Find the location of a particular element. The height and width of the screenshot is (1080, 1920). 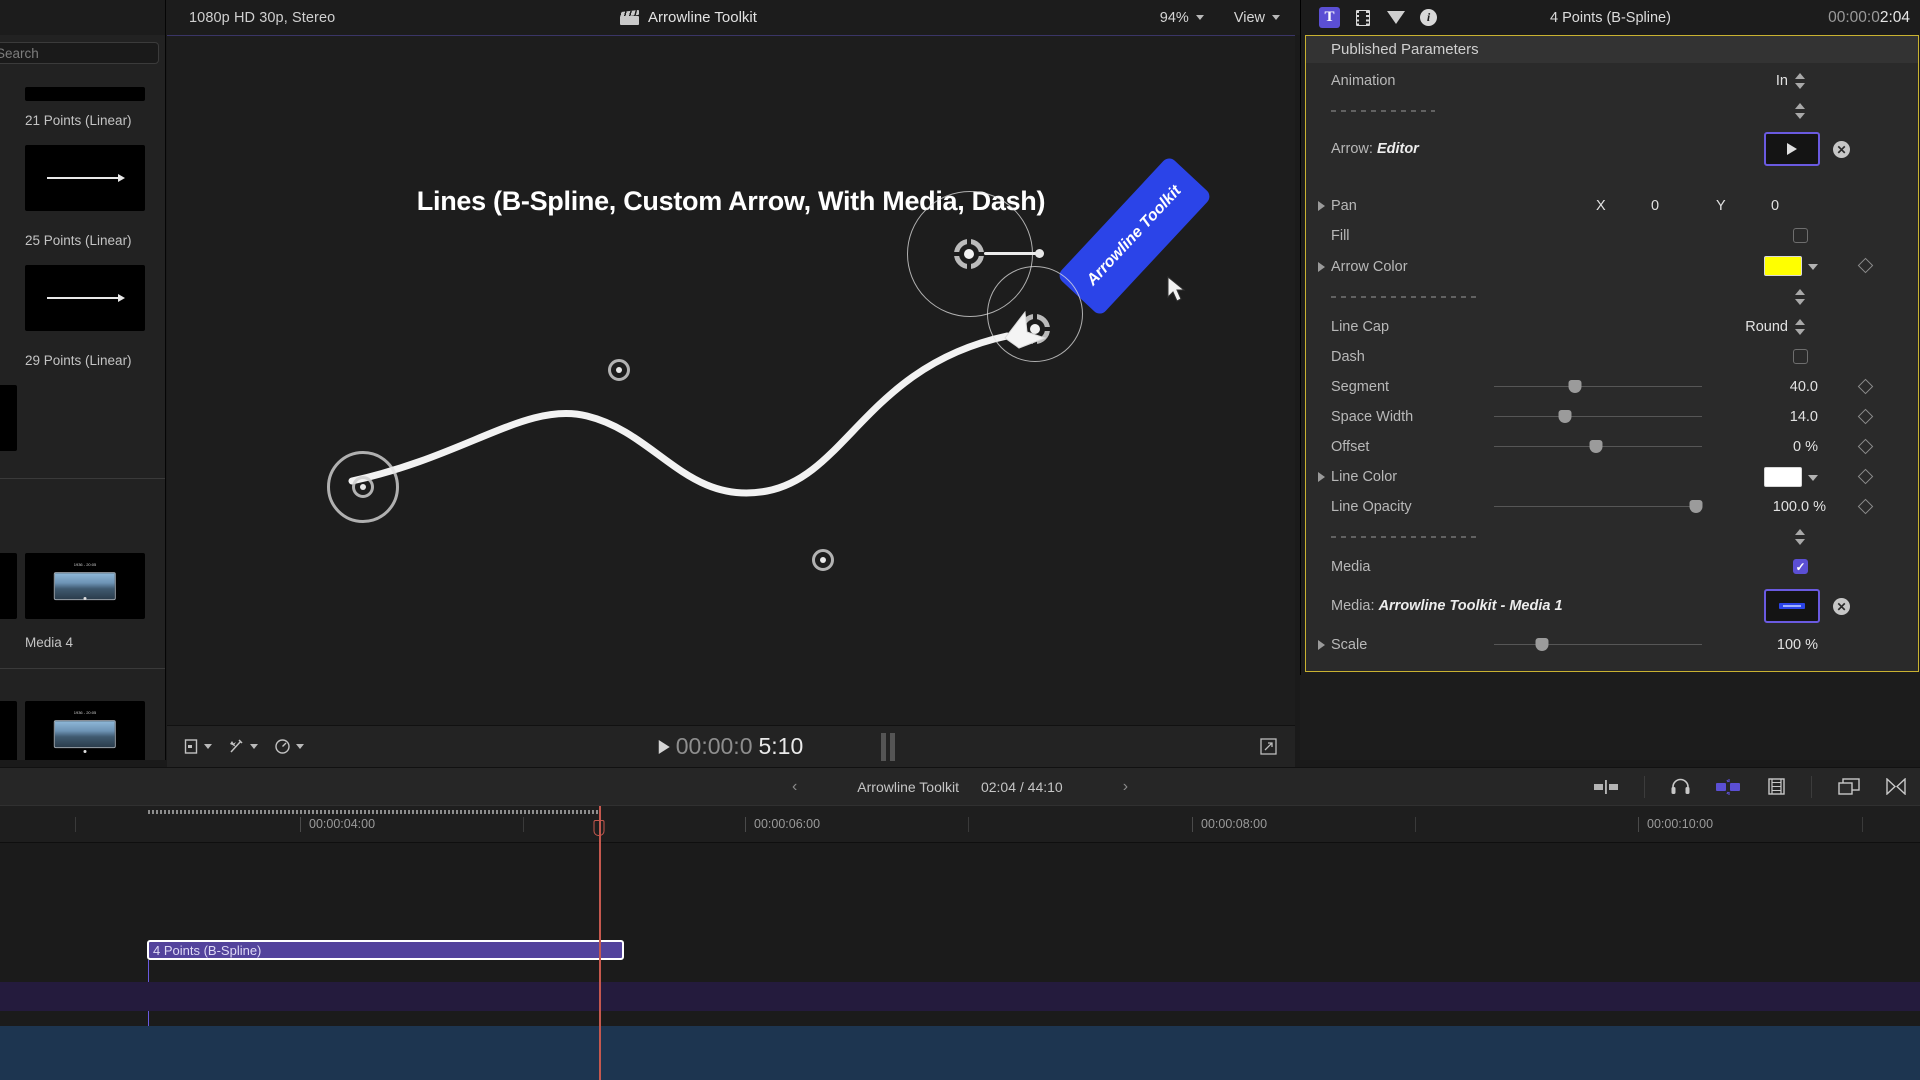

view-menu-label: View is located at coordinates (1249, 17).